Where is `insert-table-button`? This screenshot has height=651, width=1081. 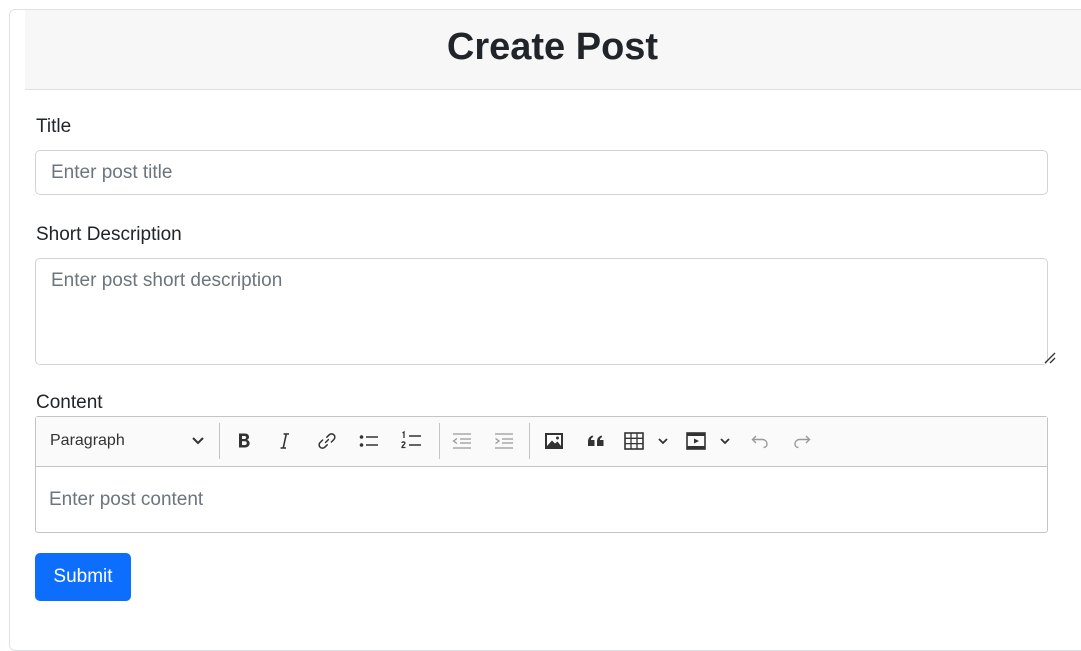 insert-table-button is located at coordinates (646, 441).